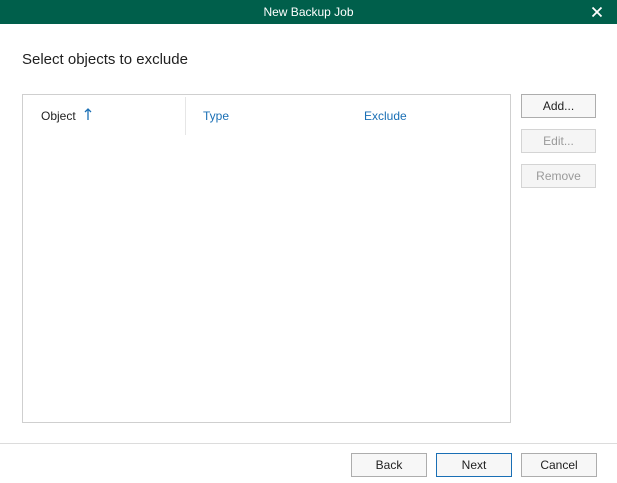  I want to click on back-button: Back, so click(389, 465).